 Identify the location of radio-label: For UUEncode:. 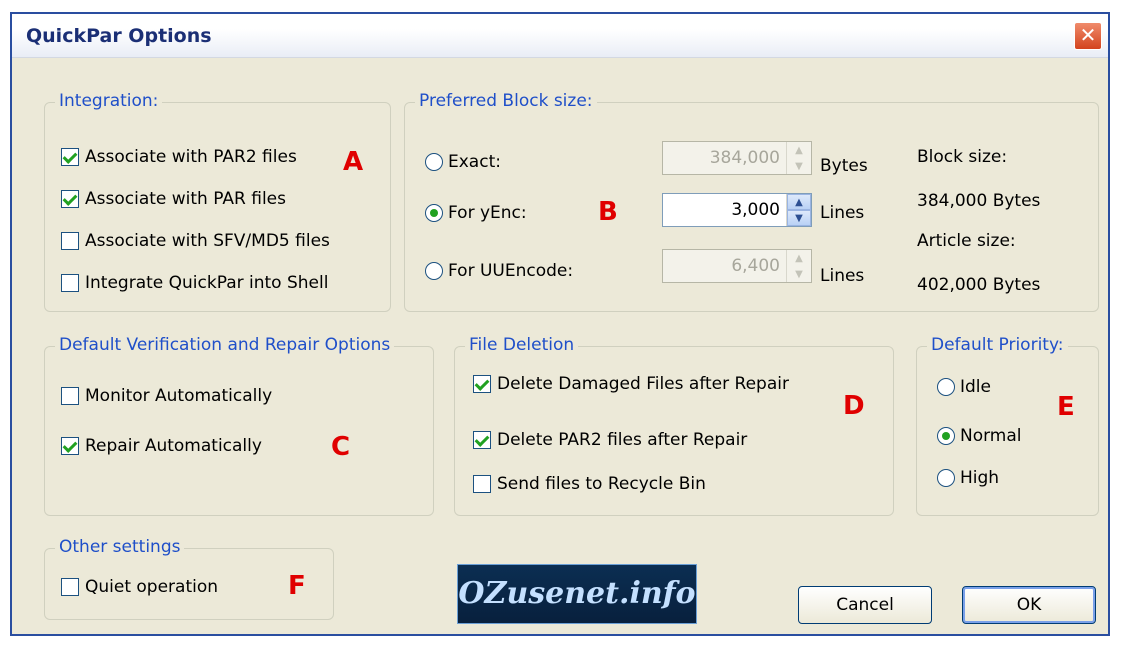
(511, 271).